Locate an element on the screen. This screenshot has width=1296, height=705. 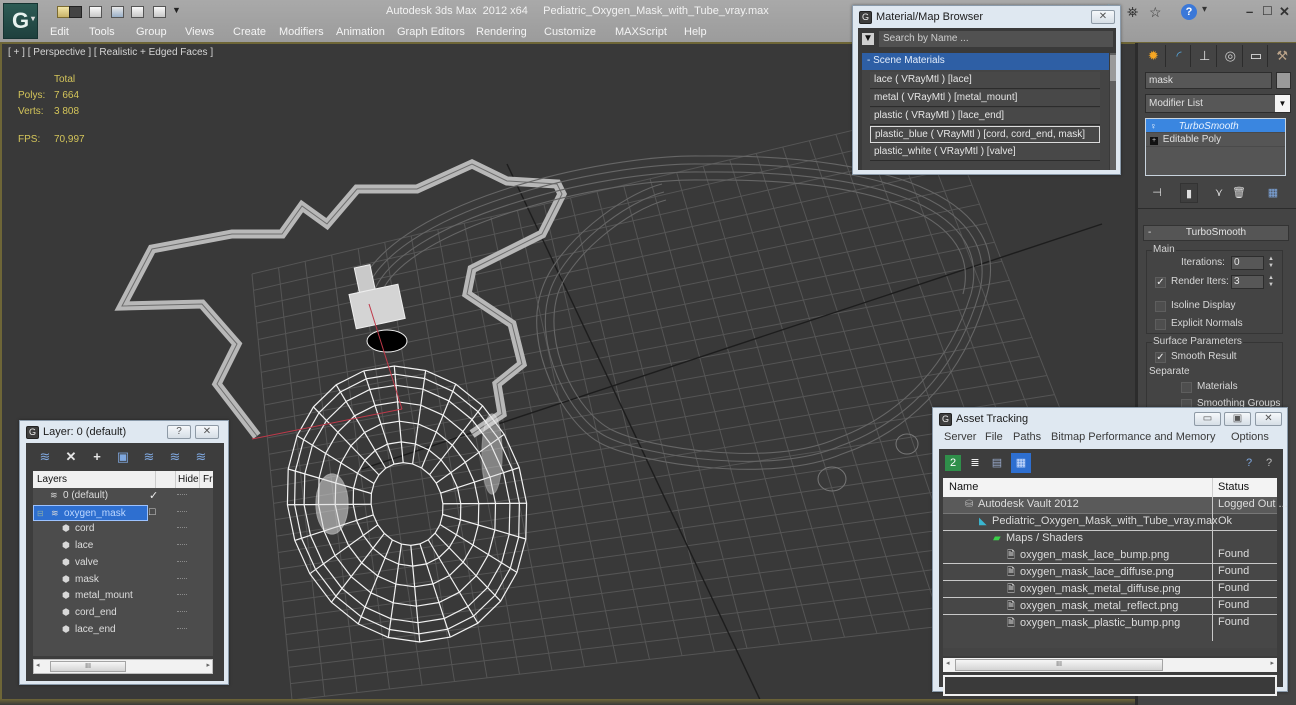
asset-row: 🗎 oxygen_mask_lace_bump.png Found is located at coordinates (1110, 556).